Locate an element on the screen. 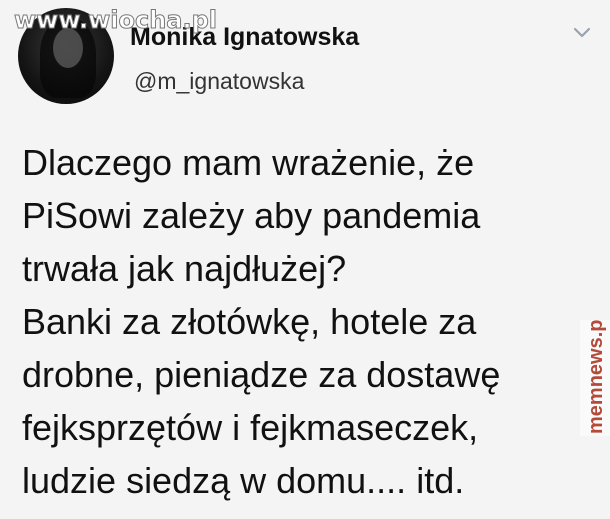 The image size is (610, 519). tweet-line: PiSowi zależy aby pandemia is located at coordinates (251, 215).